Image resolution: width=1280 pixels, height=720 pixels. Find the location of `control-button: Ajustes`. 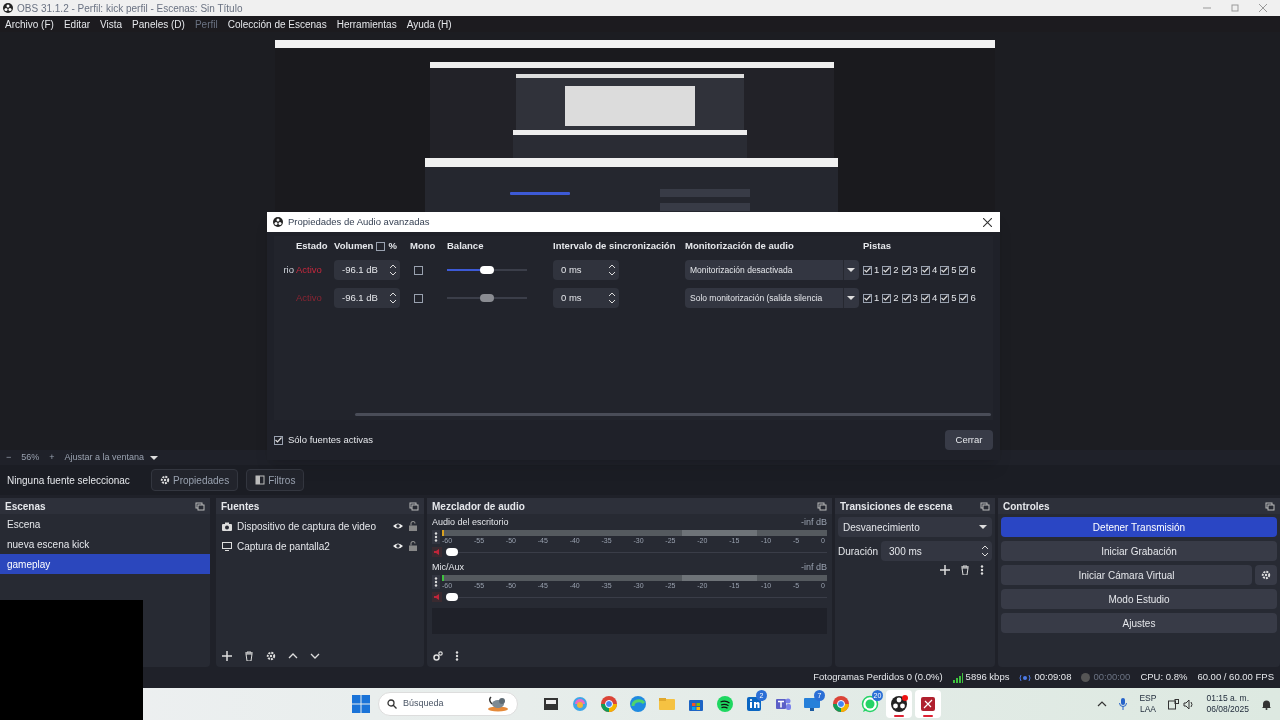

control-button: Ajustes is located at coordinates (1139, 623).